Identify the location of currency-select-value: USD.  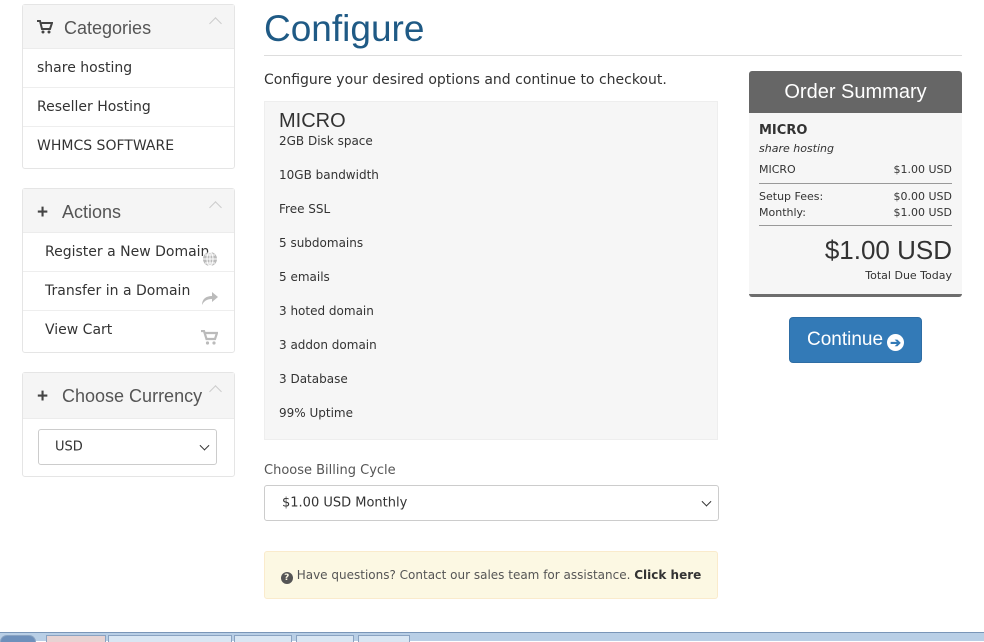
(69, 447).